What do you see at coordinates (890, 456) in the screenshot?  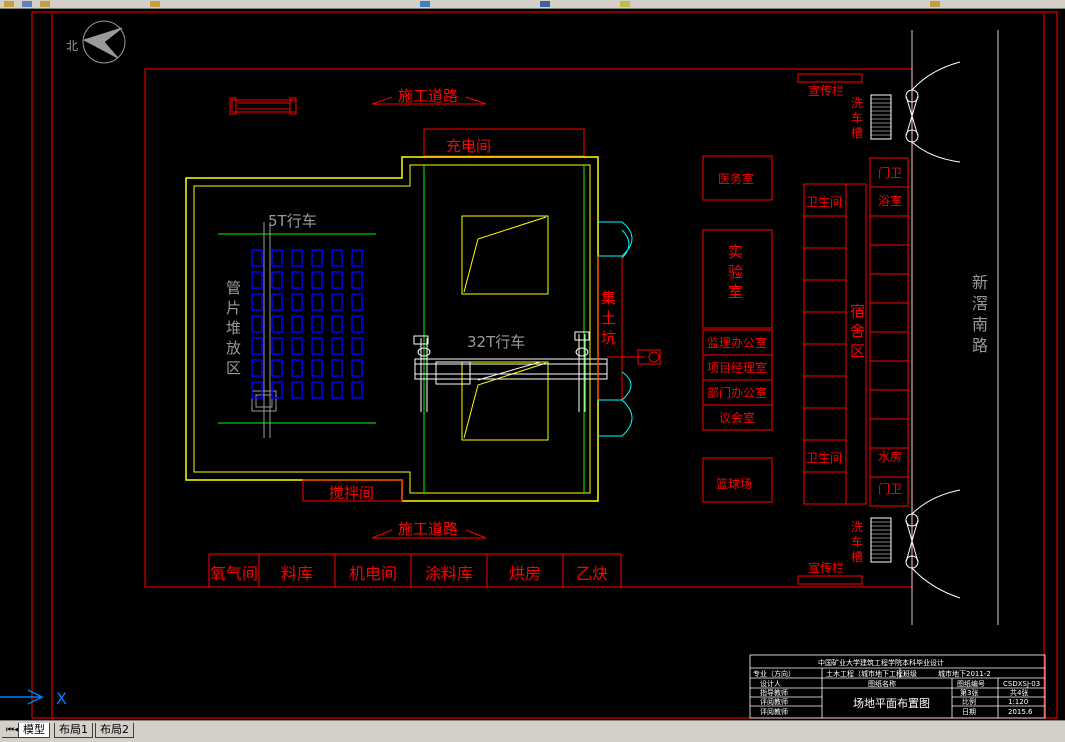 I see `water-room-label: 水房` at bounding box center [890, 456].